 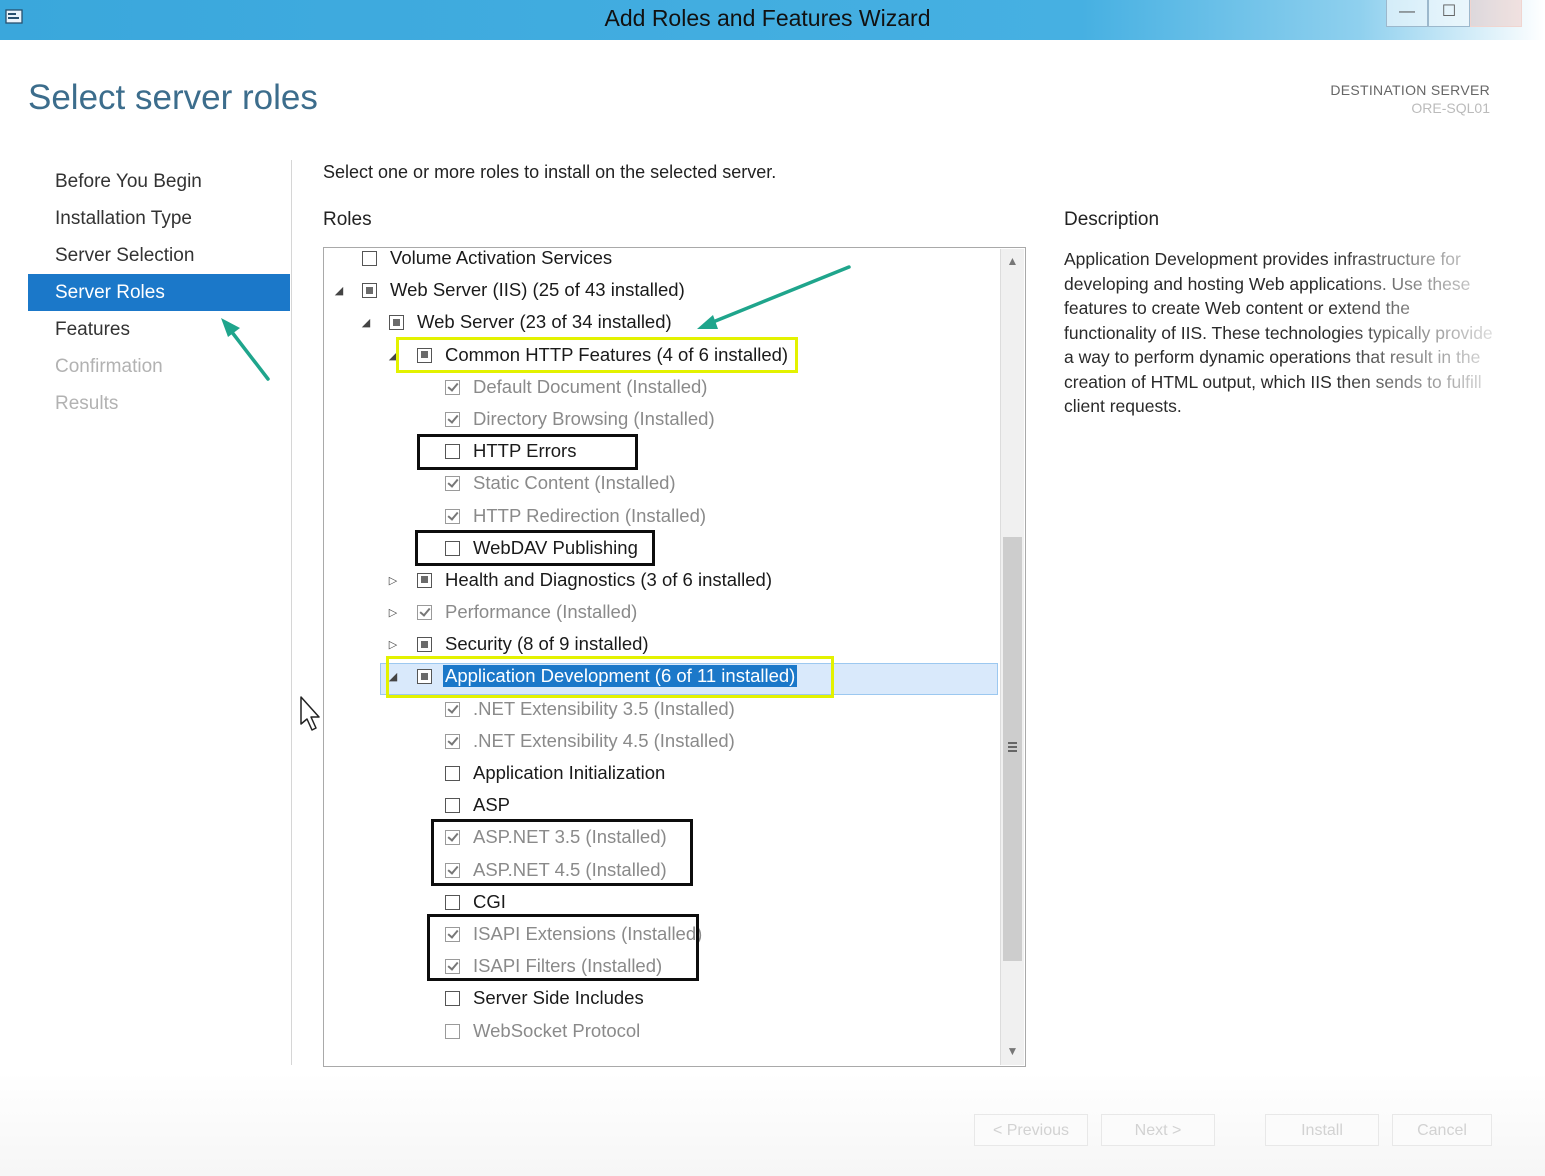 I want to click on nav-item-confirmation: Confirmation, so click(x=109, y=366).